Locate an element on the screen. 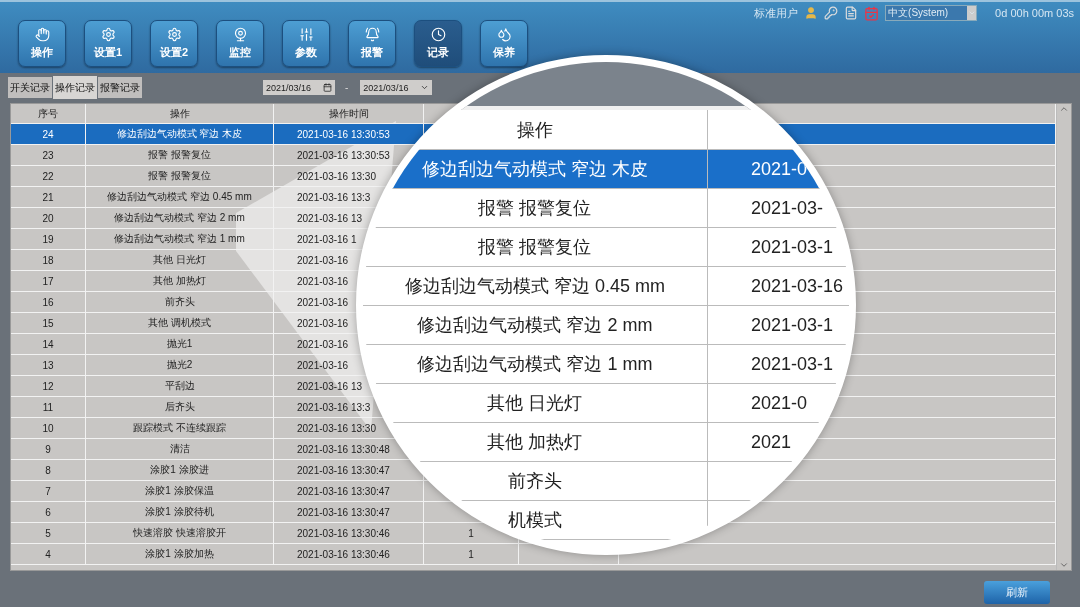 The width and height of the screenshot is (1080, 607). table-cell: 6 is located at coordinates (48, 512).